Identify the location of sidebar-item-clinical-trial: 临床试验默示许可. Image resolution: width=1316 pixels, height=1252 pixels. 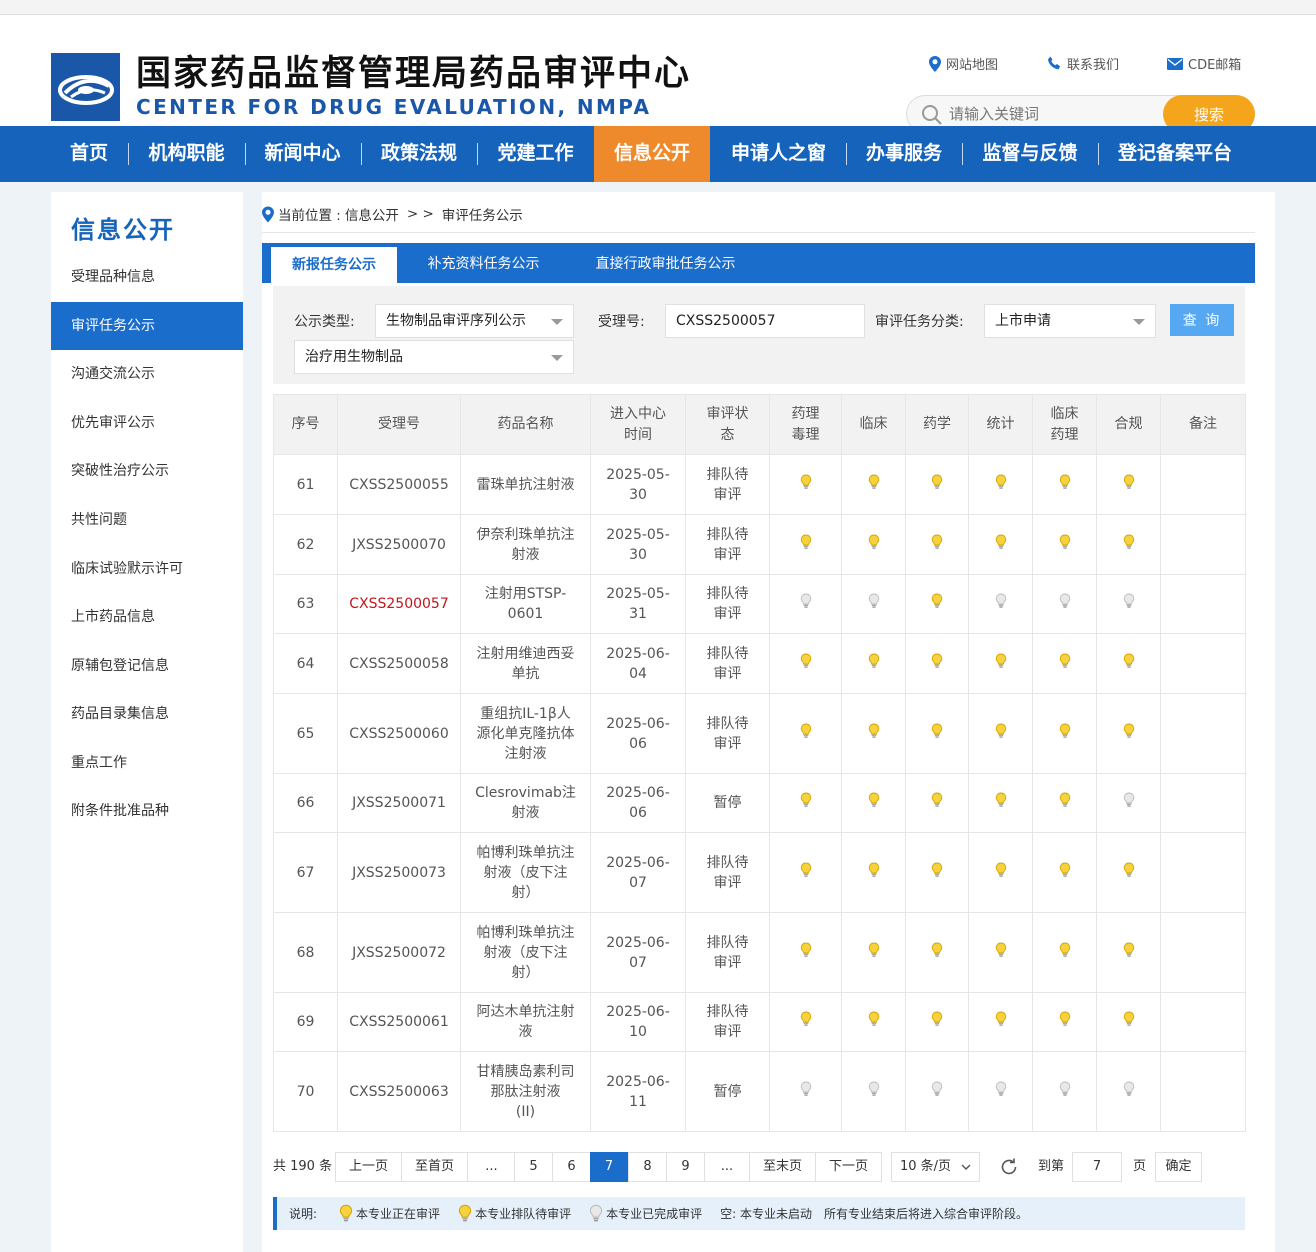
(147, 569).